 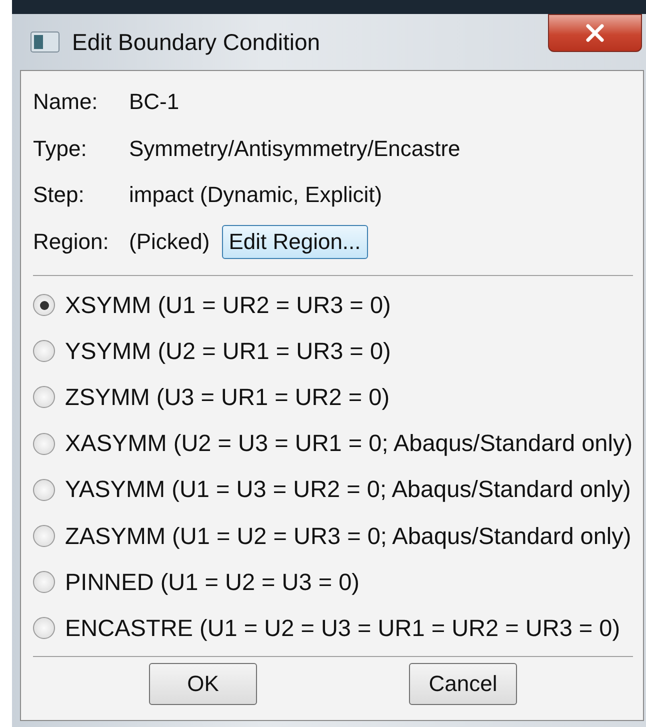 What do you see at coordinates (154, 102) in the screenshot?
I see `field-value: BC-1` at bounding box center [154, 102].